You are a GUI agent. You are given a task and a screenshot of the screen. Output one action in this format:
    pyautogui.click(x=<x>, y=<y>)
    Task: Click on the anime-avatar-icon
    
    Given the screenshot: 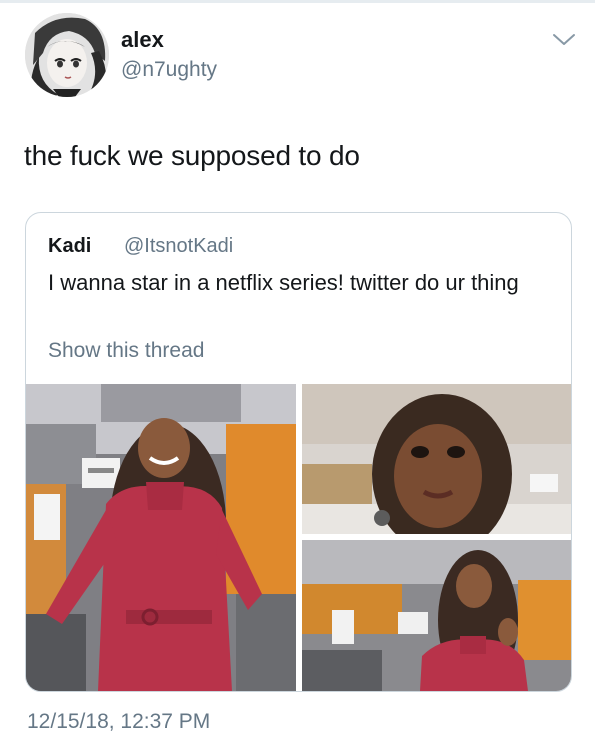 What is the action you would take?
    pyautogui.click(x=67, y=55)
    